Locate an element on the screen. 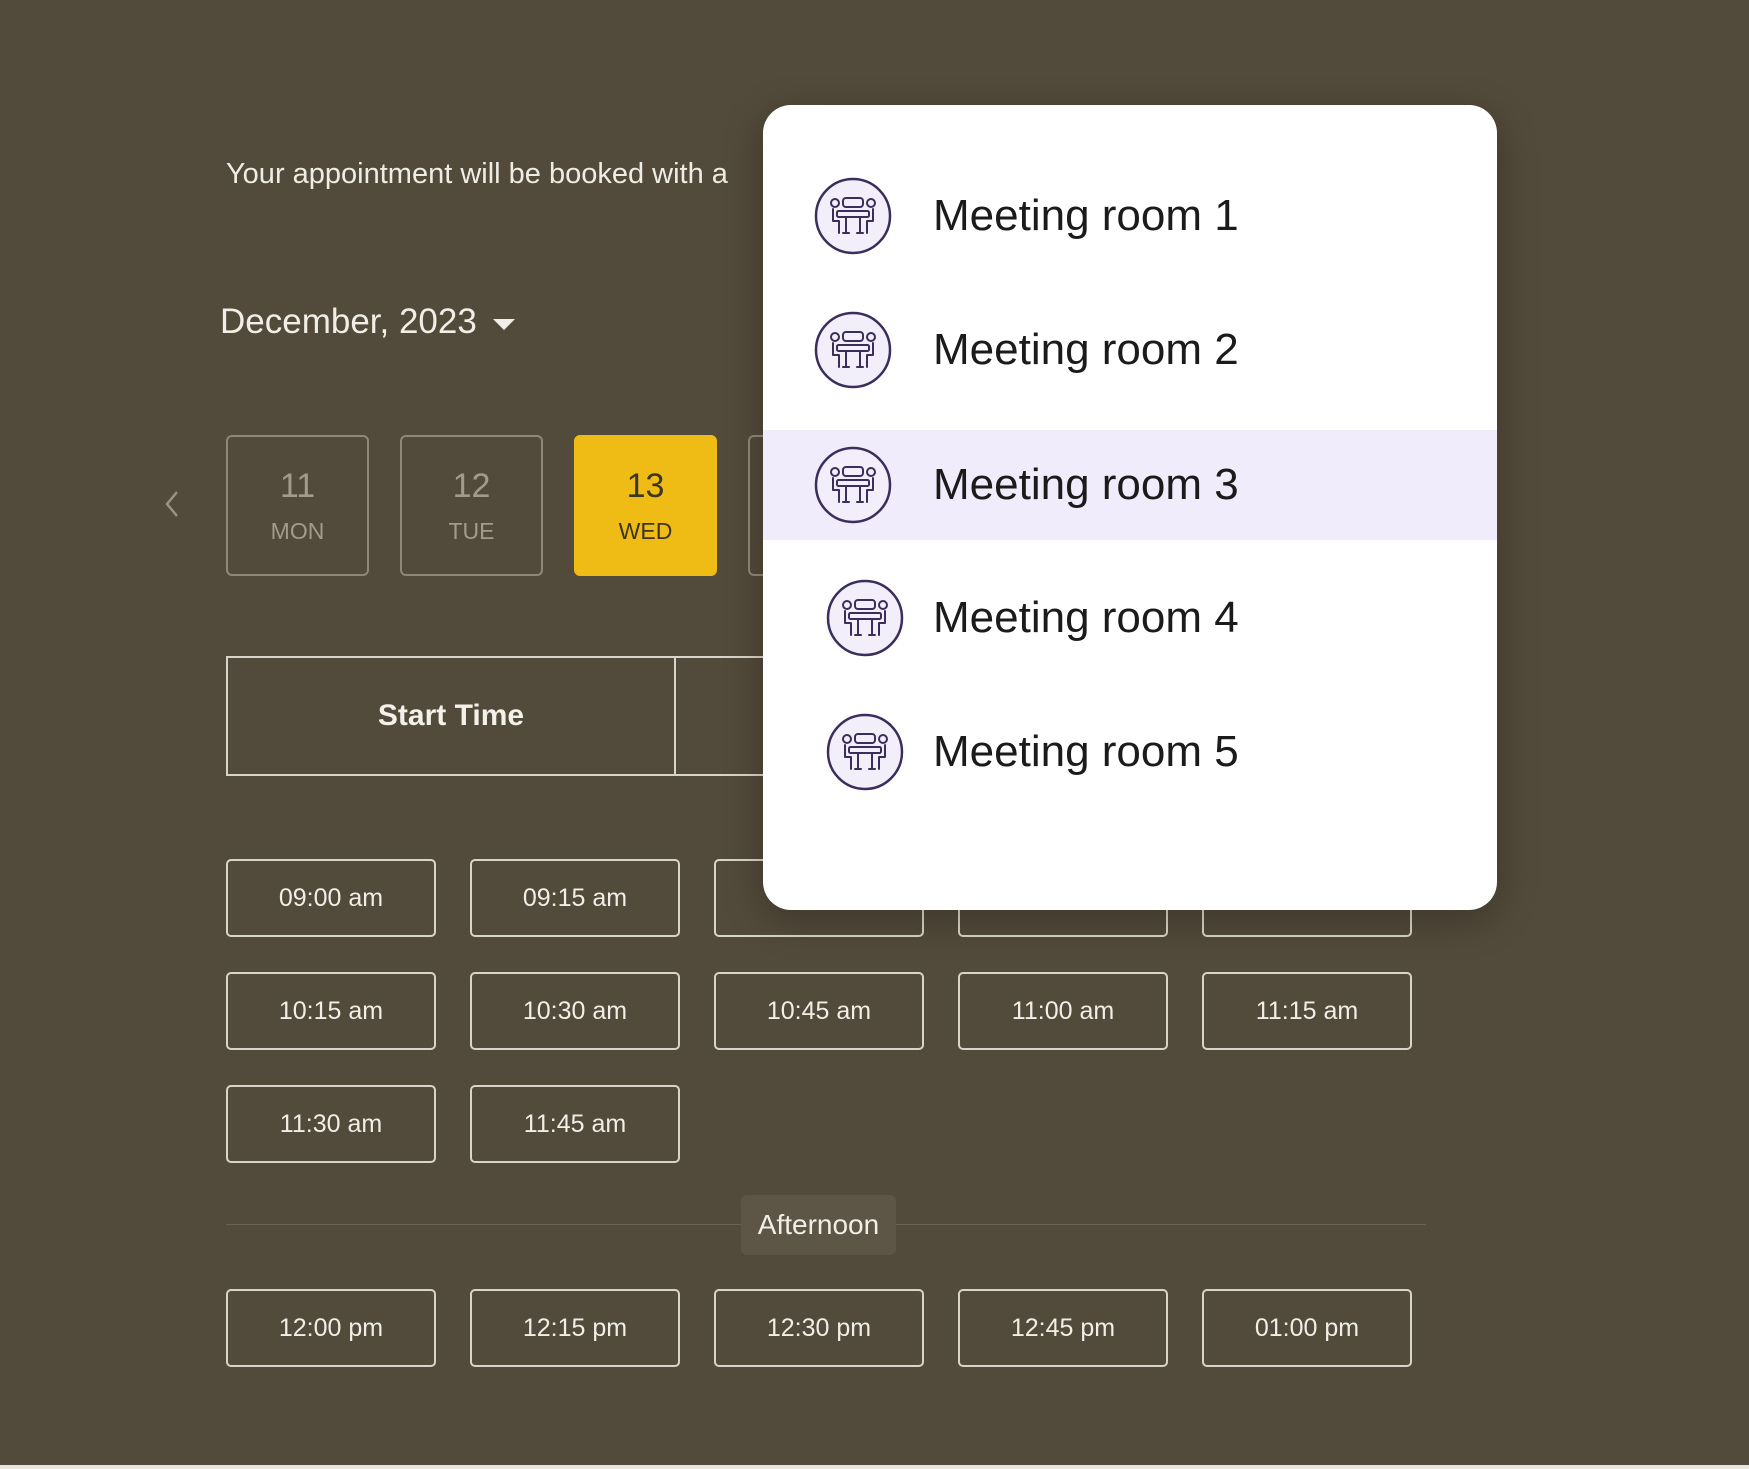  meeting-room-label: Meeting room 2 is located at coordinates (1086, 349).